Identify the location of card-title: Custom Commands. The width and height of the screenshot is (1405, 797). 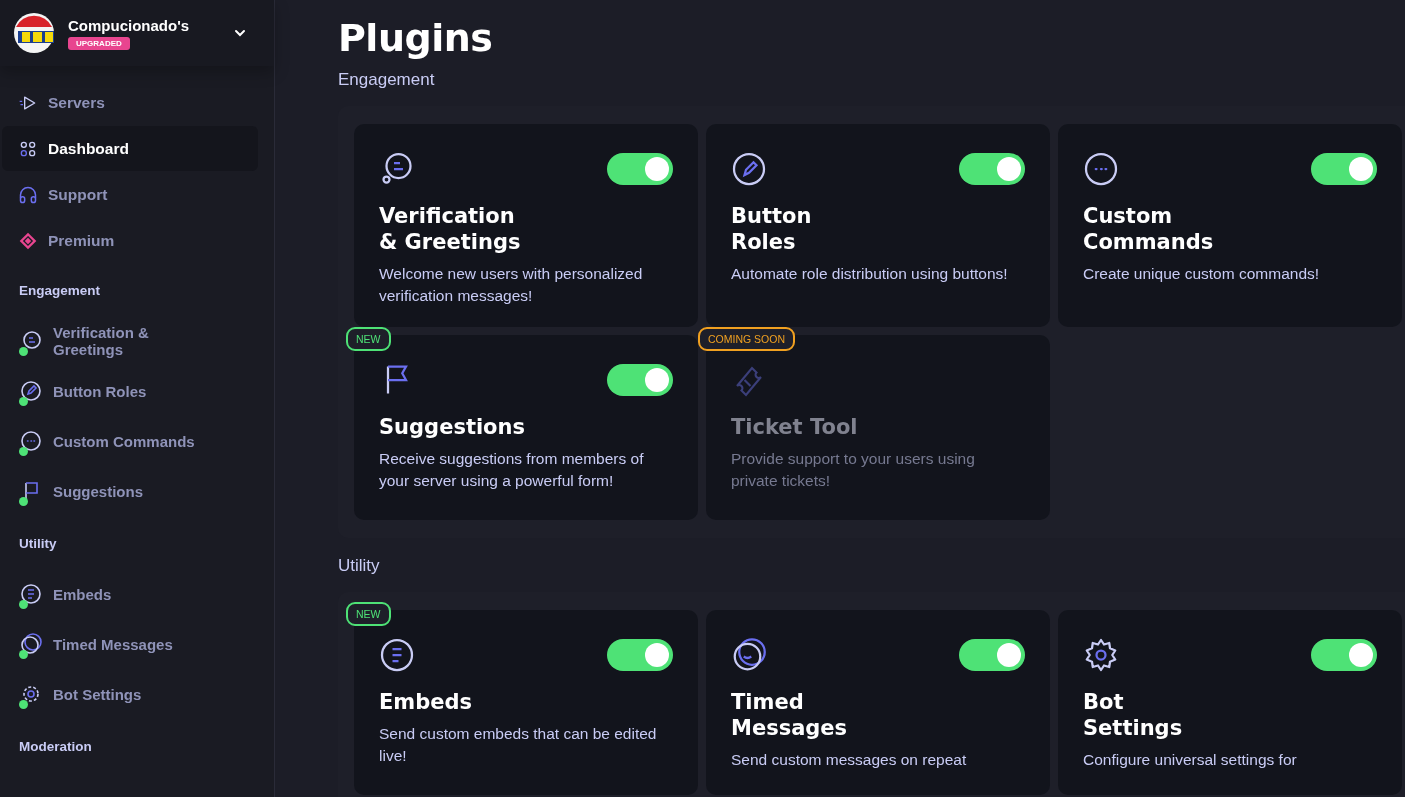
(1149, 229).